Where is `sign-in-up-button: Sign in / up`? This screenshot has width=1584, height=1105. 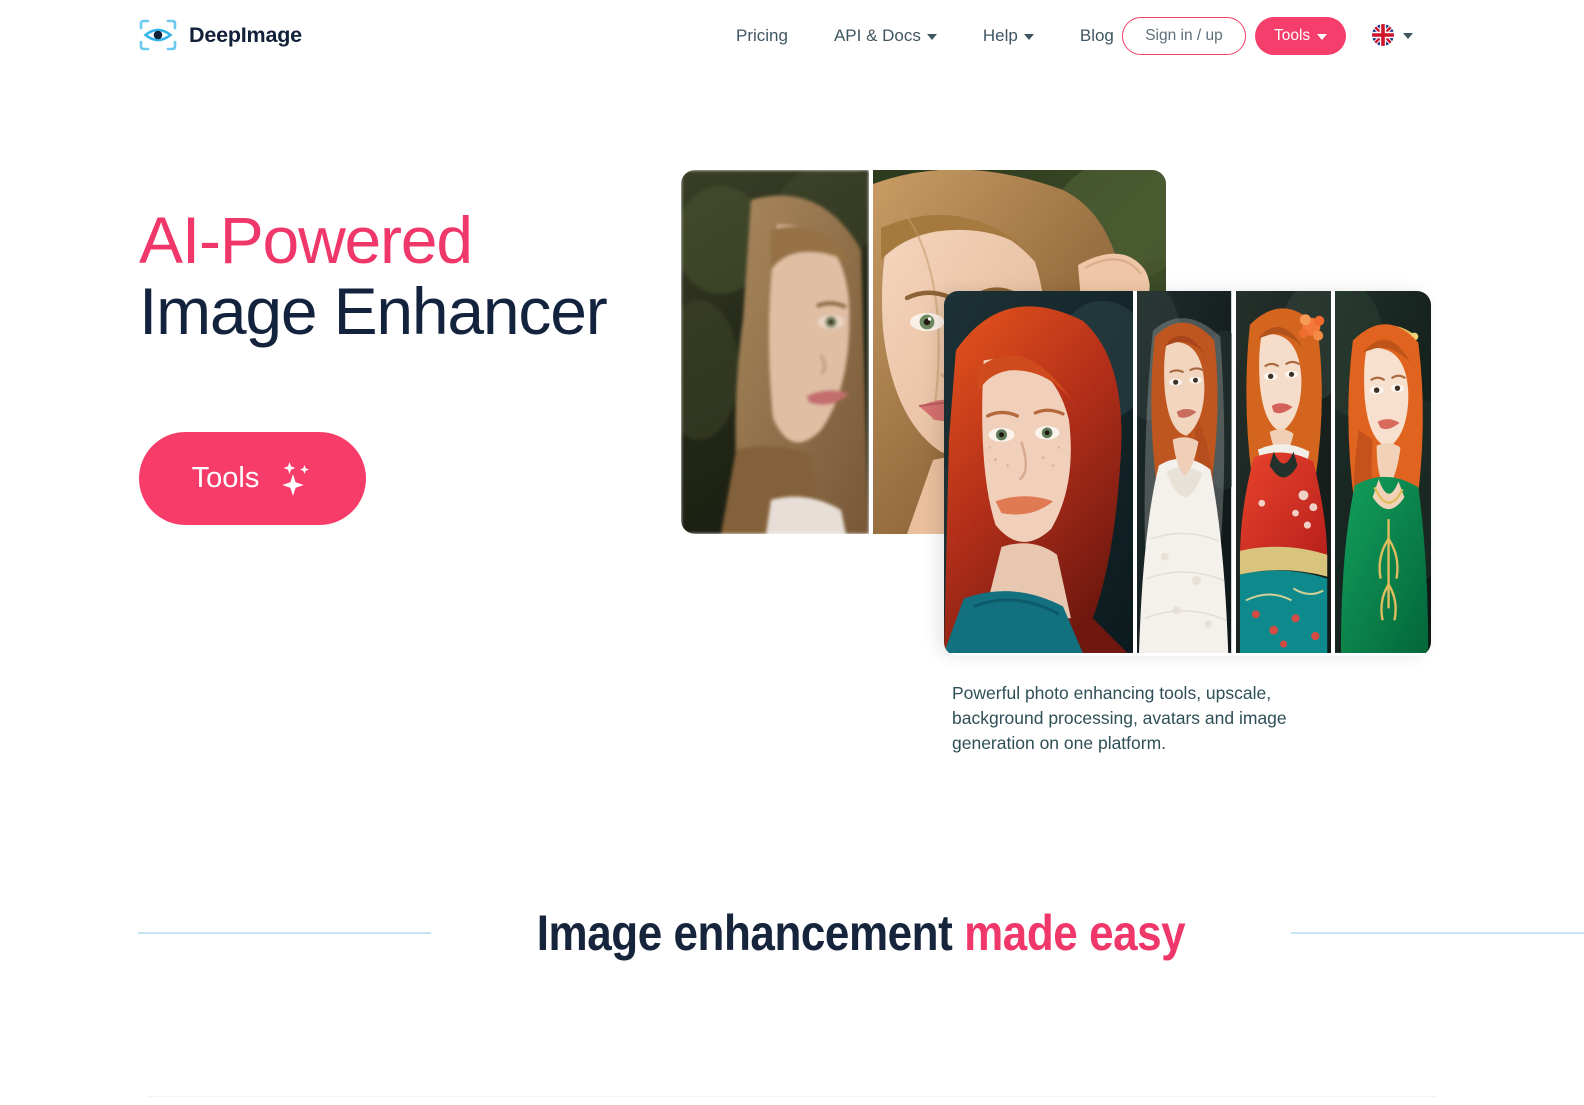
sign-in-up-button: Sign in / up is located at coordinates (1184, 36).